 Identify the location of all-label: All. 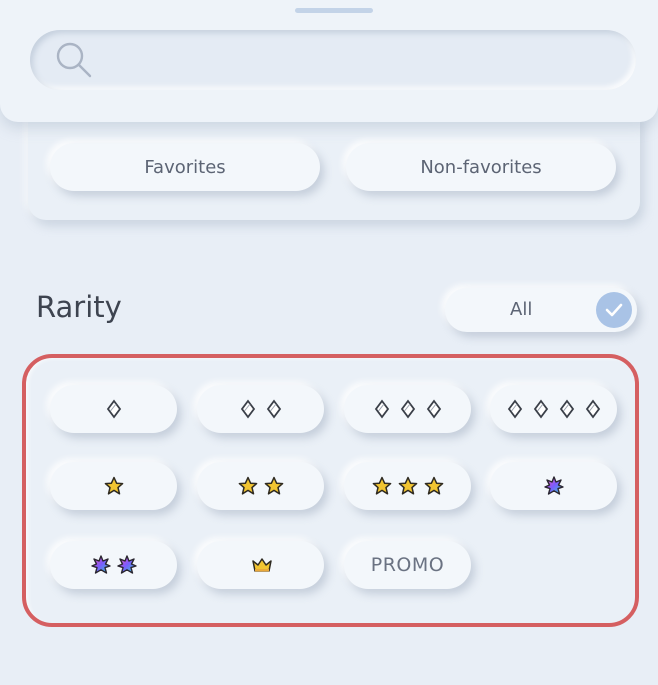
(521, 309).